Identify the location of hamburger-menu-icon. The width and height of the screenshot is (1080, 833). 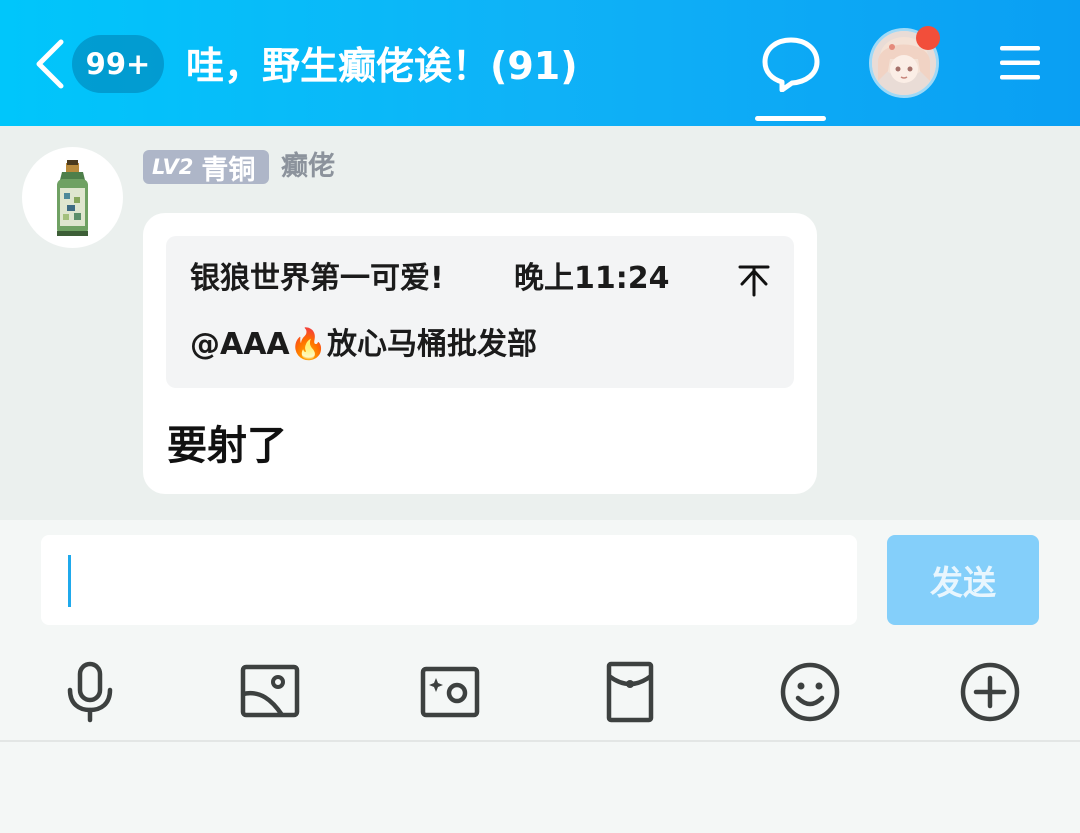
(1020, 63).